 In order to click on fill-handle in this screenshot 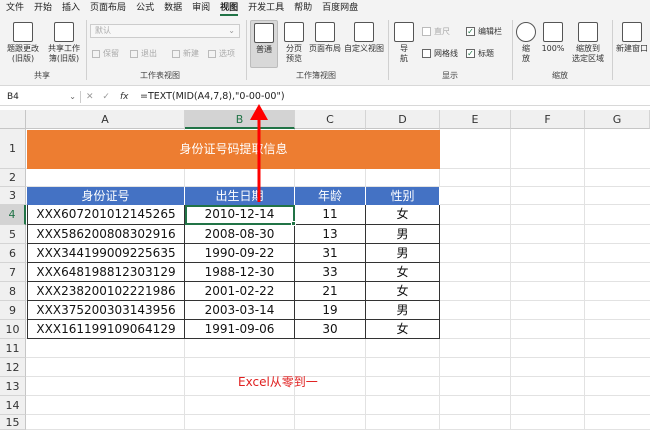, I will do `click(293, 223)`.